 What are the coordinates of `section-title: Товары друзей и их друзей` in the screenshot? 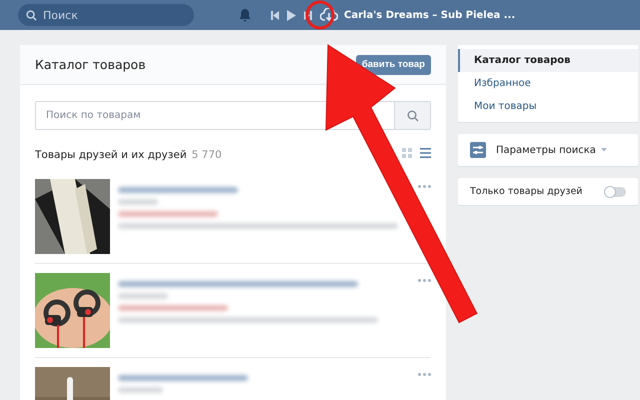 It's located at (111, 155).